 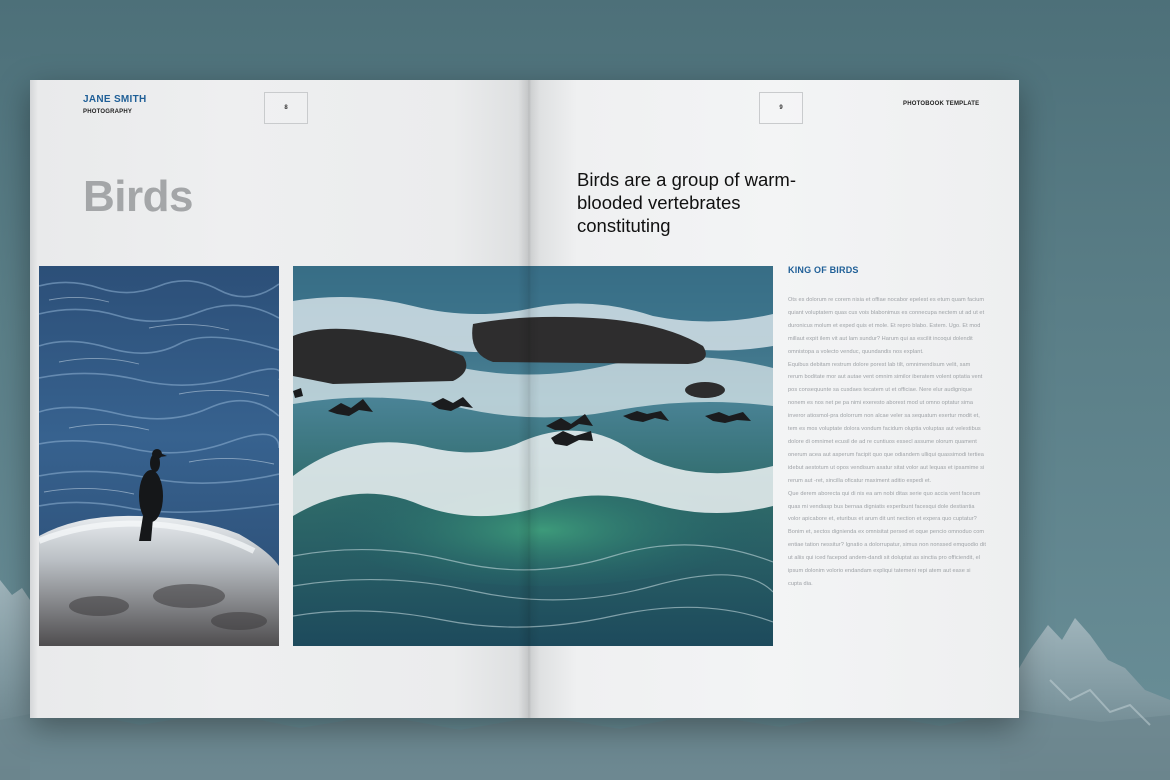 What do you see at coordinates (138, 196) in the screenshot?
I see `page-title: Birds` at bounding box center [138, 196].